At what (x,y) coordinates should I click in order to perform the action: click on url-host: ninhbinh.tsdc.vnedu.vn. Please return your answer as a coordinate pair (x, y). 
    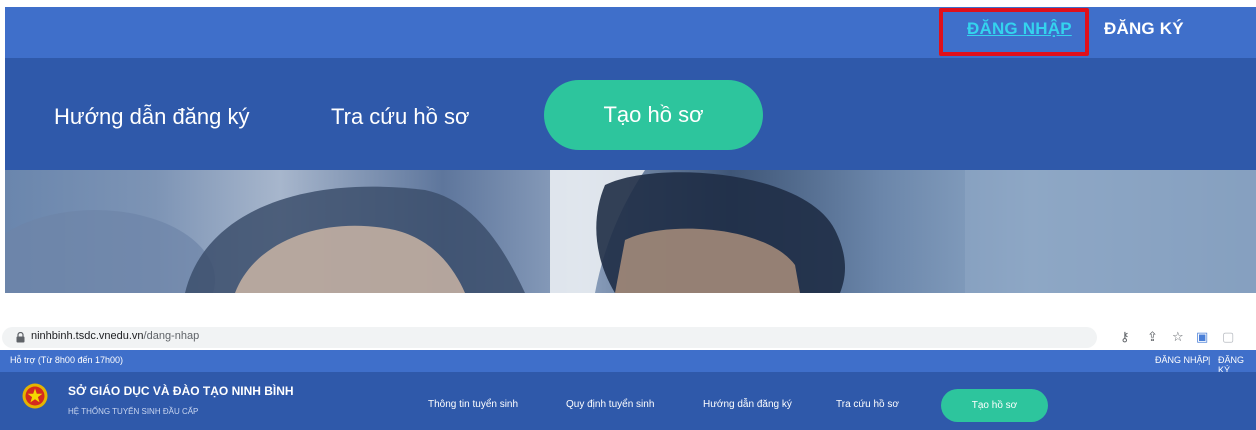
    Looking at the image, I should click on (87, 336).